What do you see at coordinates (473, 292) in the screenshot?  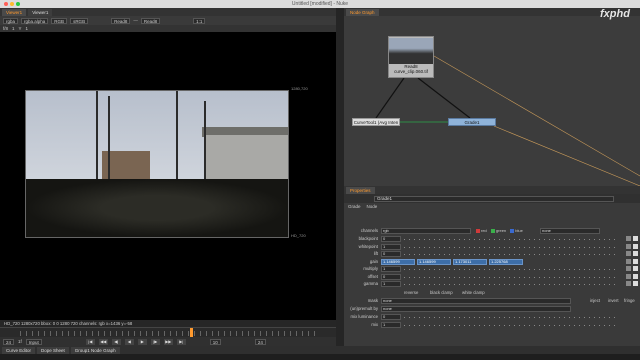 I see `white-clamp-checkbox: white clamp` at bounding box center [473, 292].